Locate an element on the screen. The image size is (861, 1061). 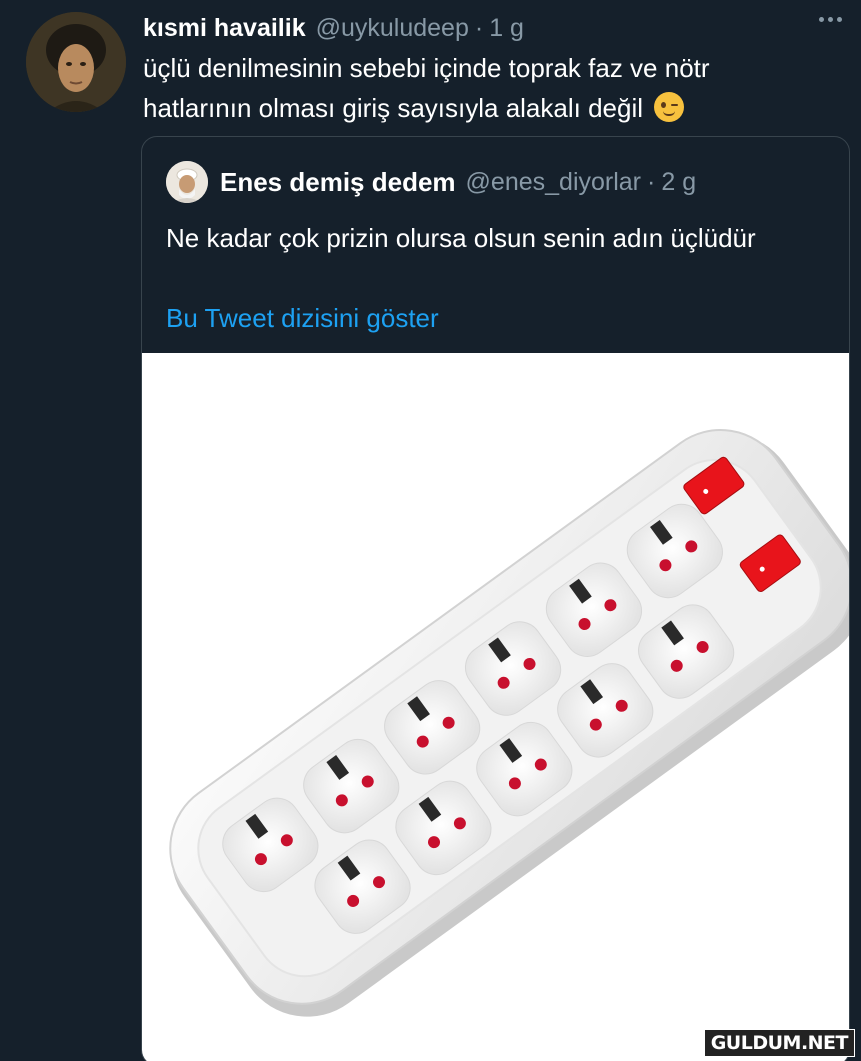
tweet-header: kısmi havailik @uykuludeep · 1 g is located at coordinates (492, 28).